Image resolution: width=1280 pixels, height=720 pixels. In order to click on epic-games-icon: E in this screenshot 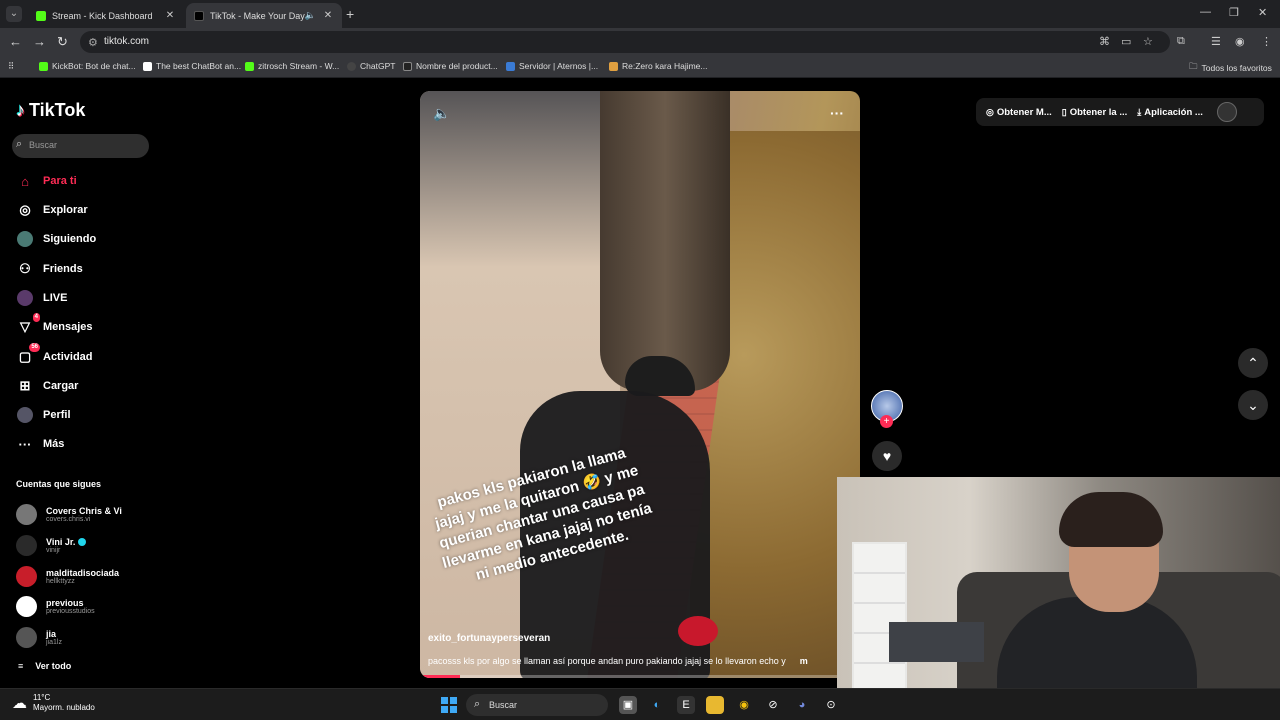, I will do `click(686, 705)`.